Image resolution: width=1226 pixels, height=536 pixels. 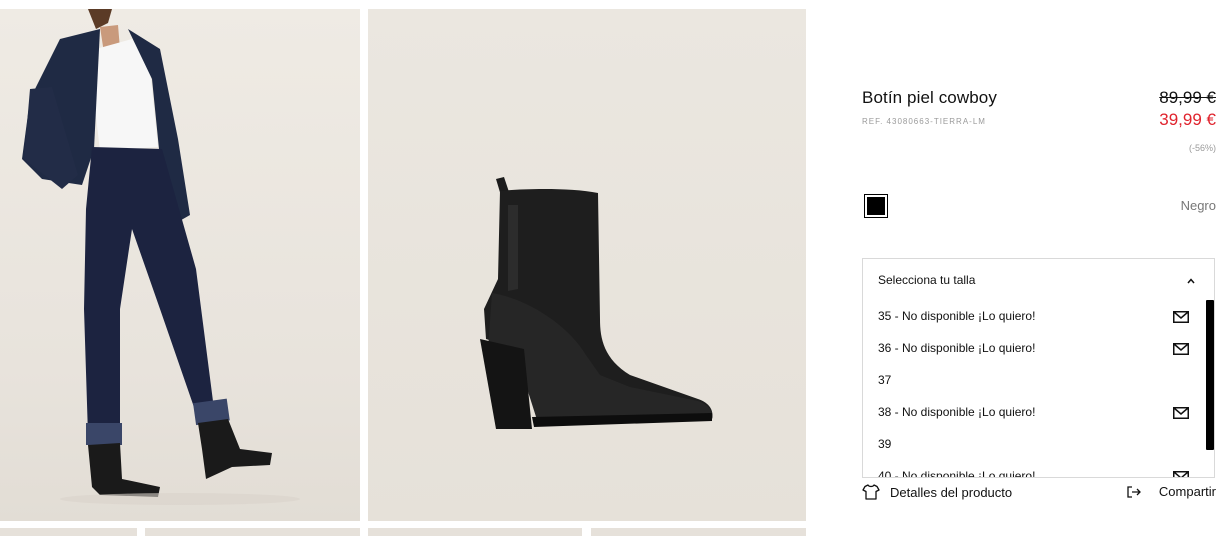 I want to click on tshirt-icon, so click(x=871, y=492).